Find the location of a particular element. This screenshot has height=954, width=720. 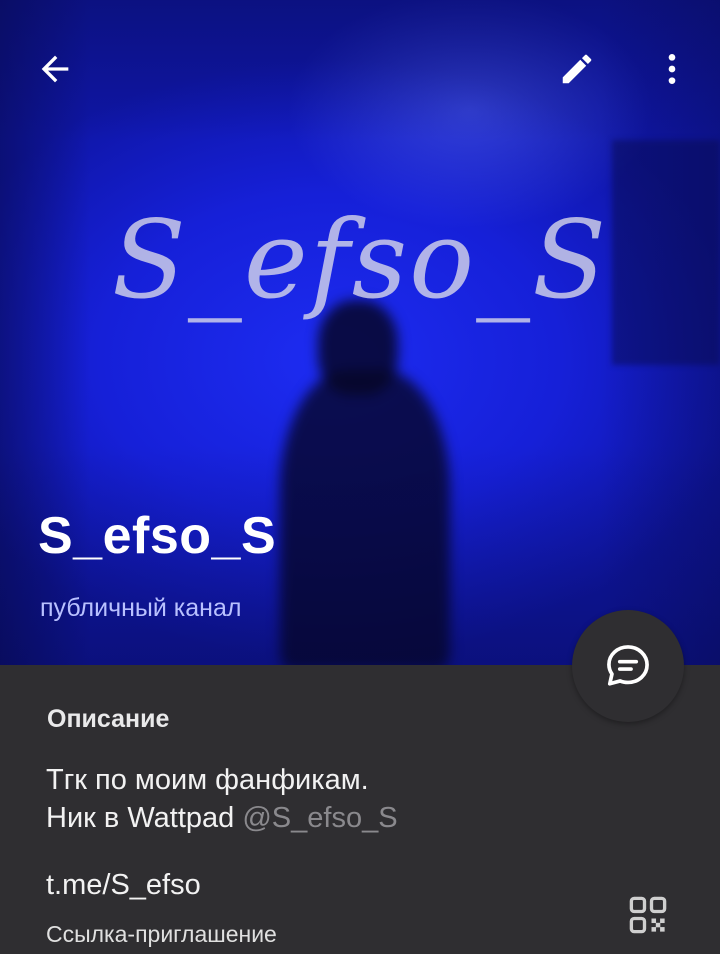

invite-link-caption: Ссылка-приглашение is located at coordinates (161, 934).